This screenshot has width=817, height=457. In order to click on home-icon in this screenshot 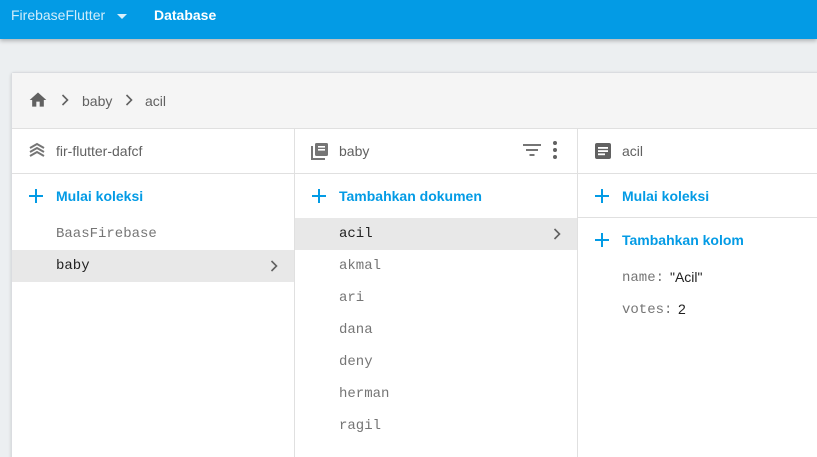, I will do `click(38, 100)`.